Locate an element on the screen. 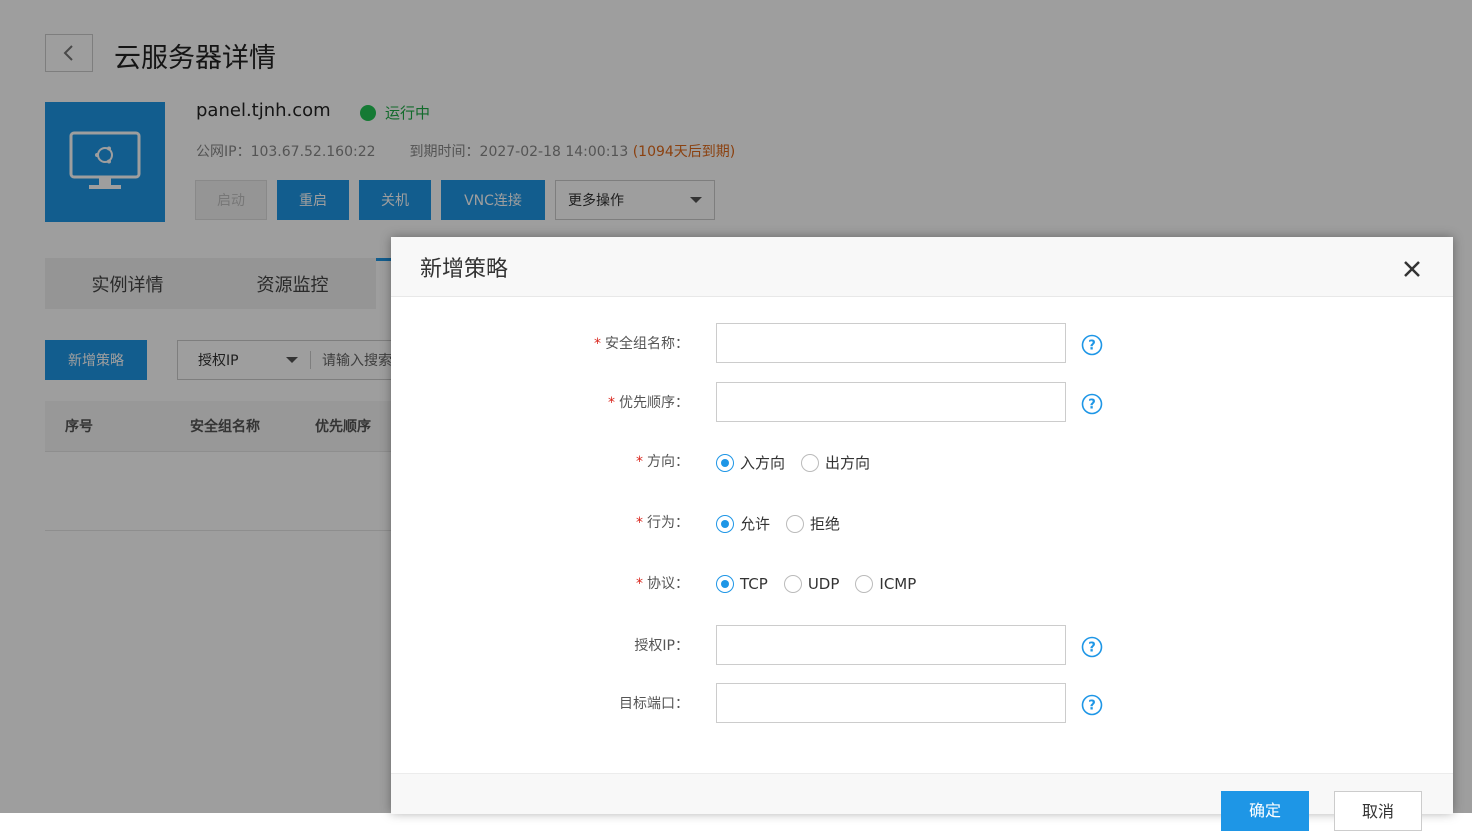 The height and width of the screenshot is (831, 1472). action-label: * 行为： is located at coordinates (662, 523).